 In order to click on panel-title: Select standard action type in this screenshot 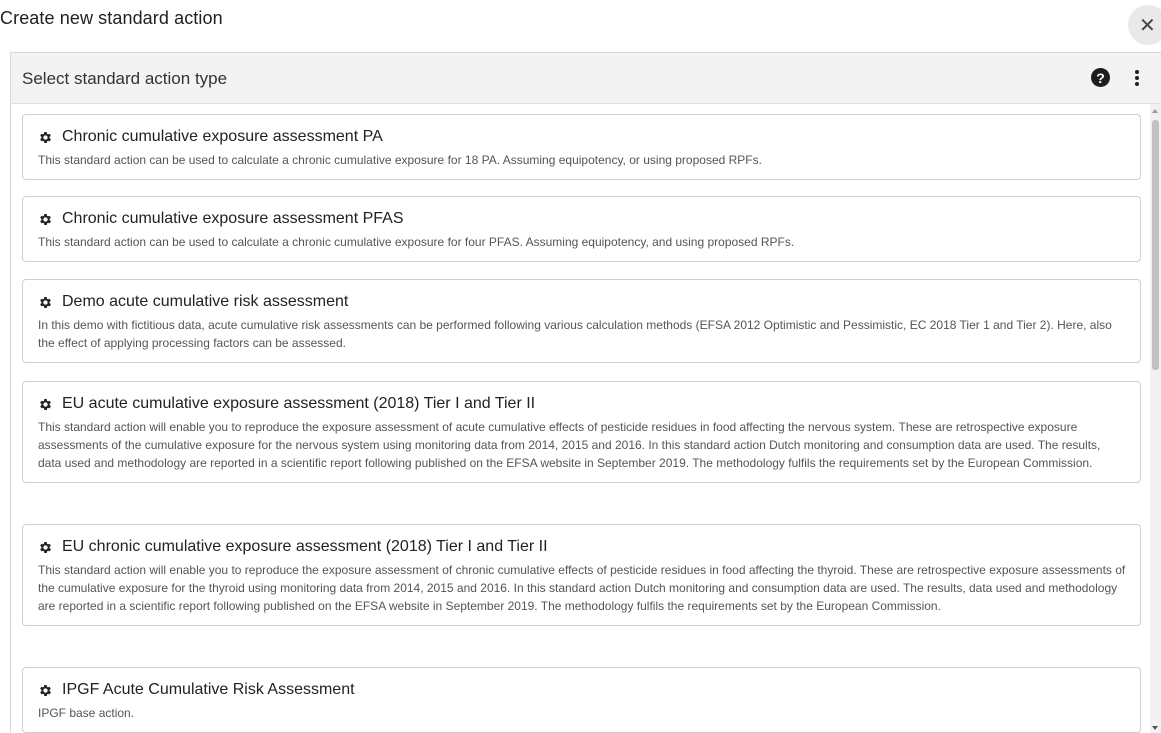, I will do `click(125, 78)`.